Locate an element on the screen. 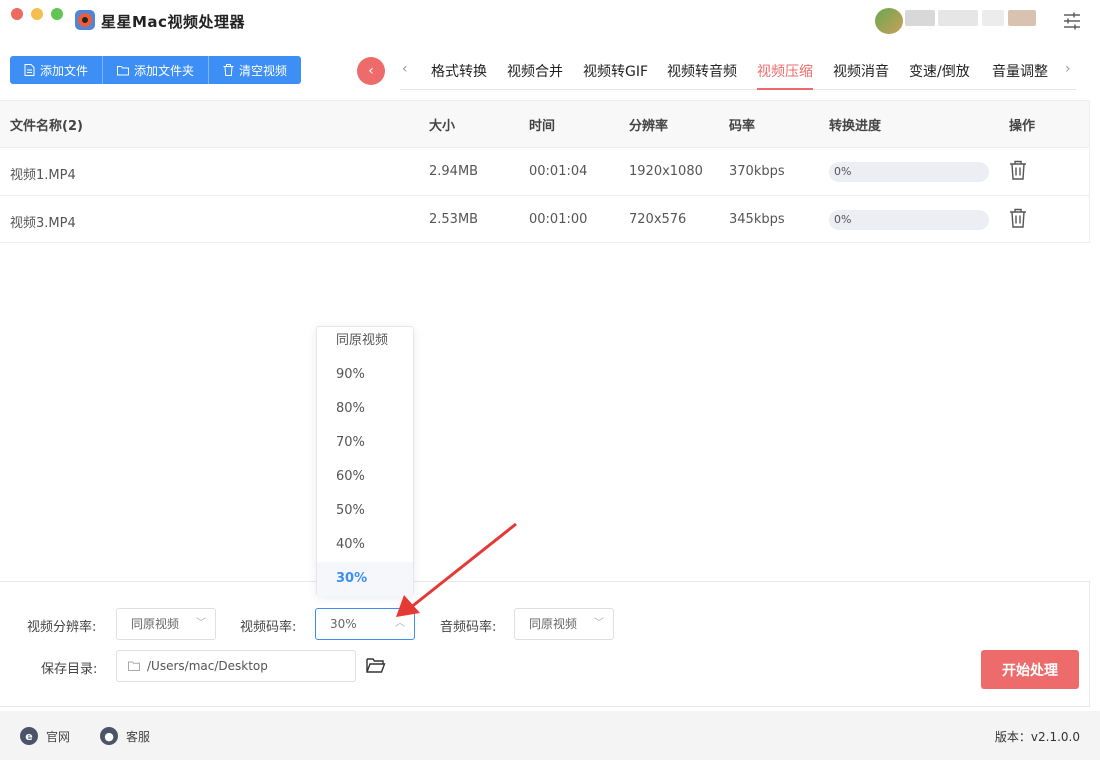 This screenshot has width=1100, height=760. cell-bitrate: 370kbps is located at coordinates (757, 171).